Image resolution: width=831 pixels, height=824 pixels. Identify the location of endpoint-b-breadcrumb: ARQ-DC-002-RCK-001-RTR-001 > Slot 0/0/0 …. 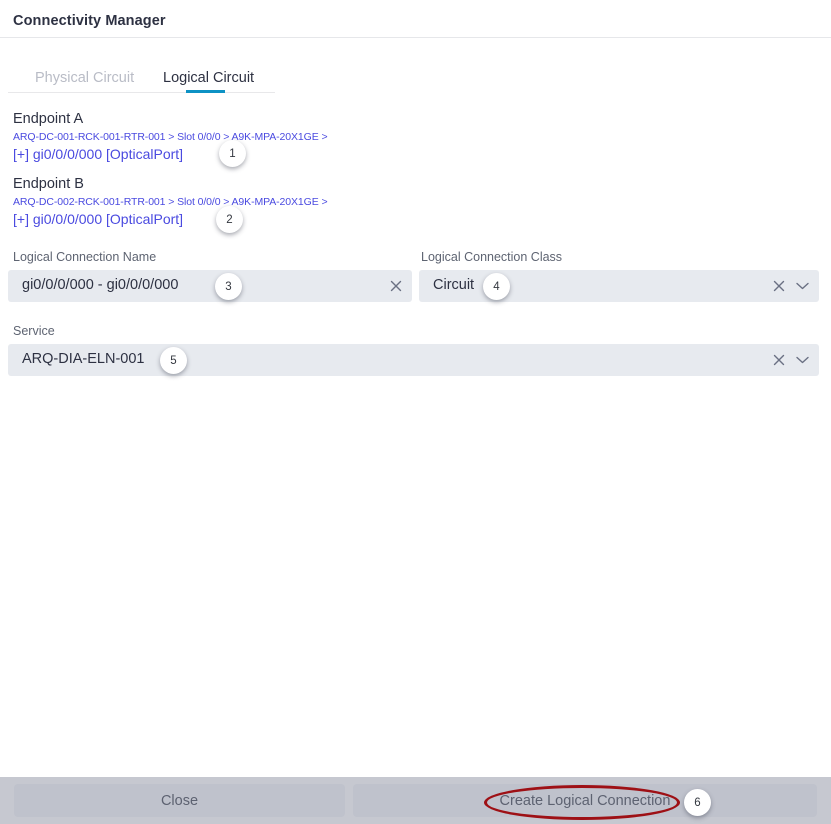
(170, 202).